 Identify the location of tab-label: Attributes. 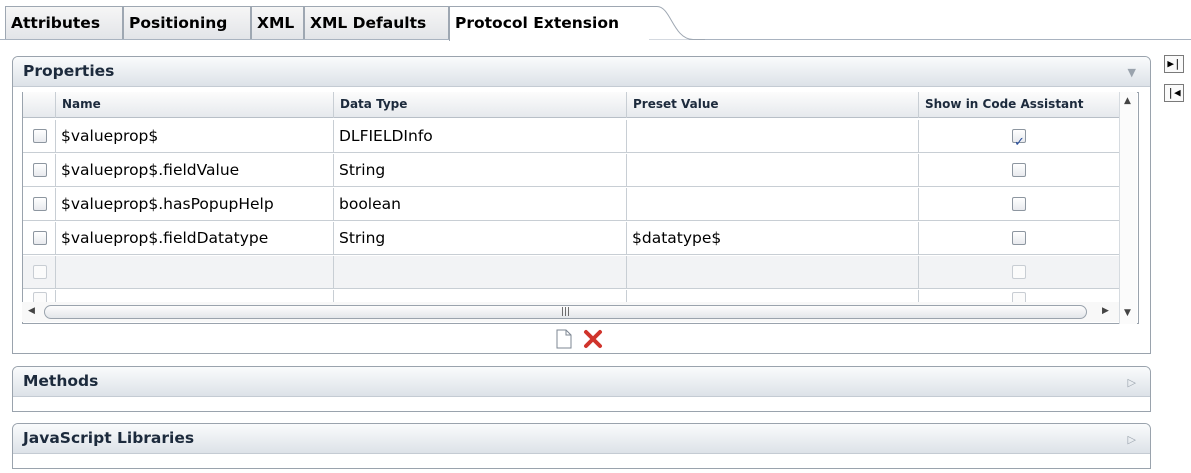
(56, 23).